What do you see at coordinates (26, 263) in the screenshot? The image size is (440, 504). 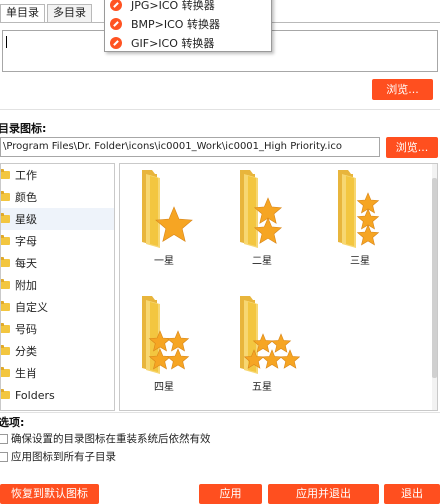 I see `category-label: 每天` at bounding box center [26, 263].